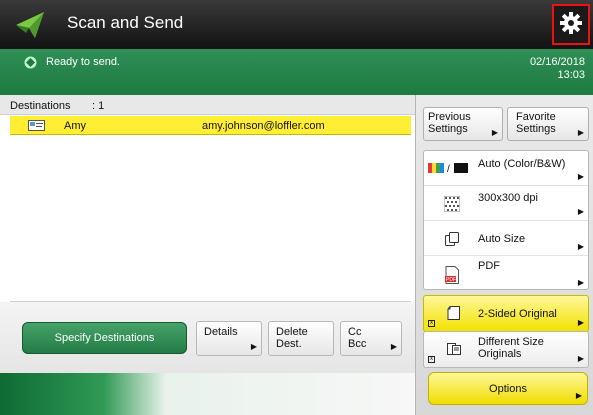 The image size is (593, 415). Describe the element at coordinates (36, 125) in the screenshot. I see `address-card-icon` at that location.